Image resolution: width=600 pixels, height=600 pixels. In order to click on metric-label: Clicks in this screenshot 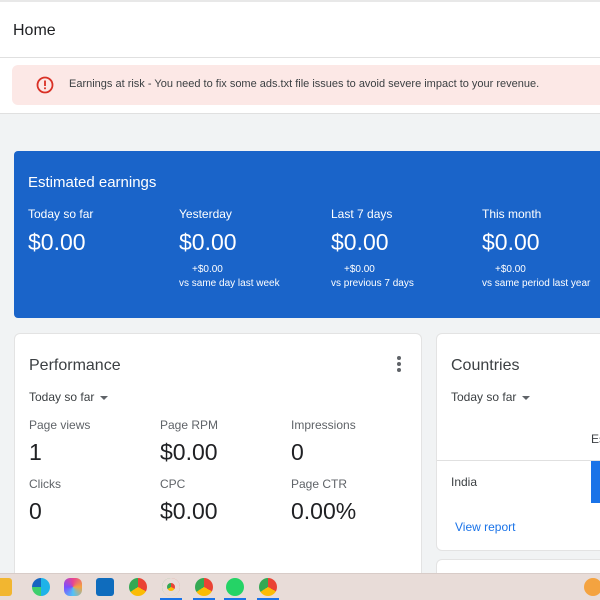, I will do `click(45, 484)`.